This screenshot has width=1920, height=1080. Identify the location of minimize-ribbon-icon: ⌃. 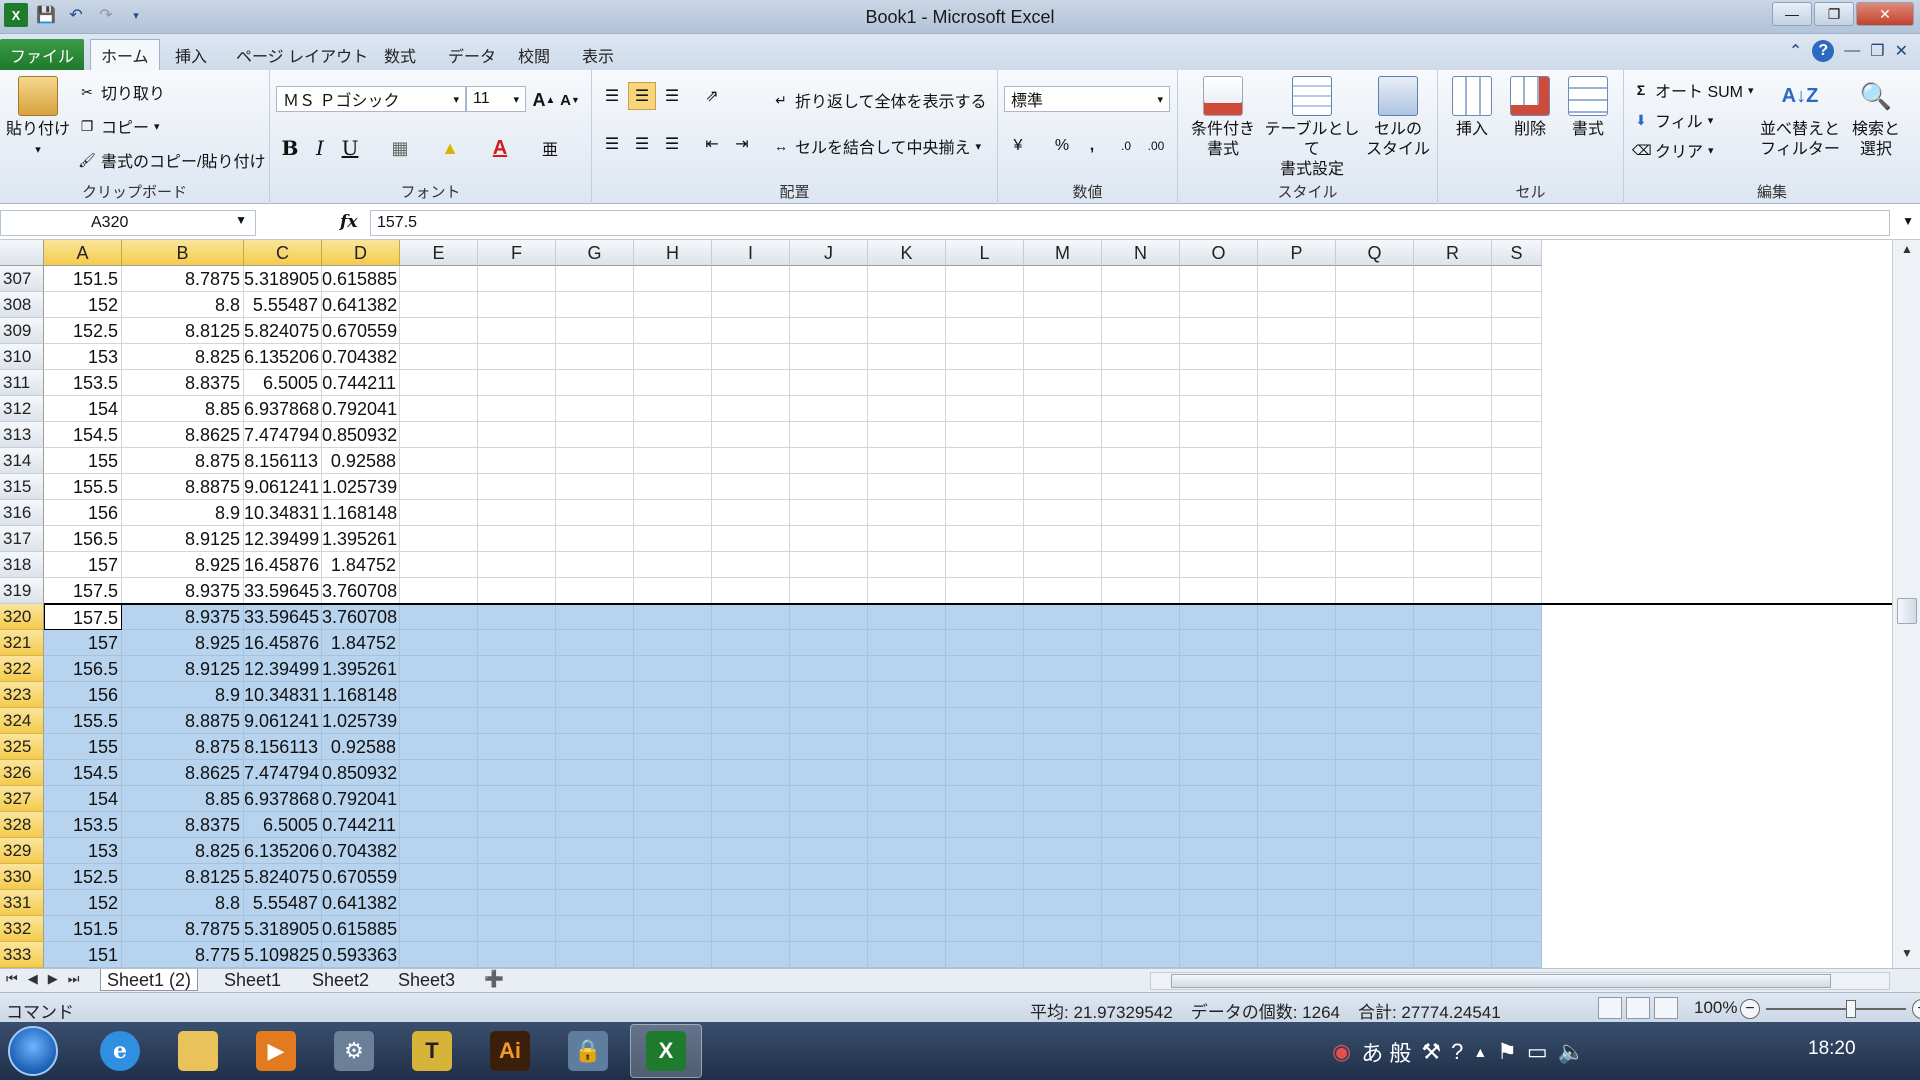
(1795, 51).